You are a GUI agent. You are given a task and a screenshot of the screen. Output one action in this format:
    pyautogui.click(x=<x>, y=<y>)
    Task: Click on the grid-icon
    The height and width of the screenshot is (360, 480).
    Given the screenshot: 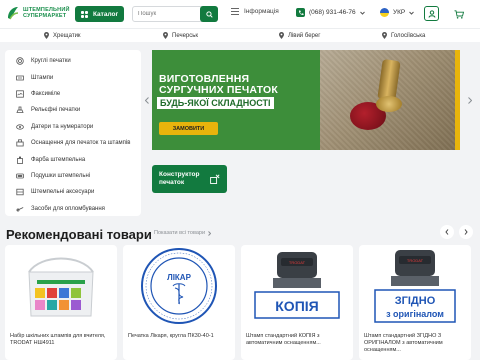 What is the action you would take?
    pyautogui.click(x=84, y=14)
    